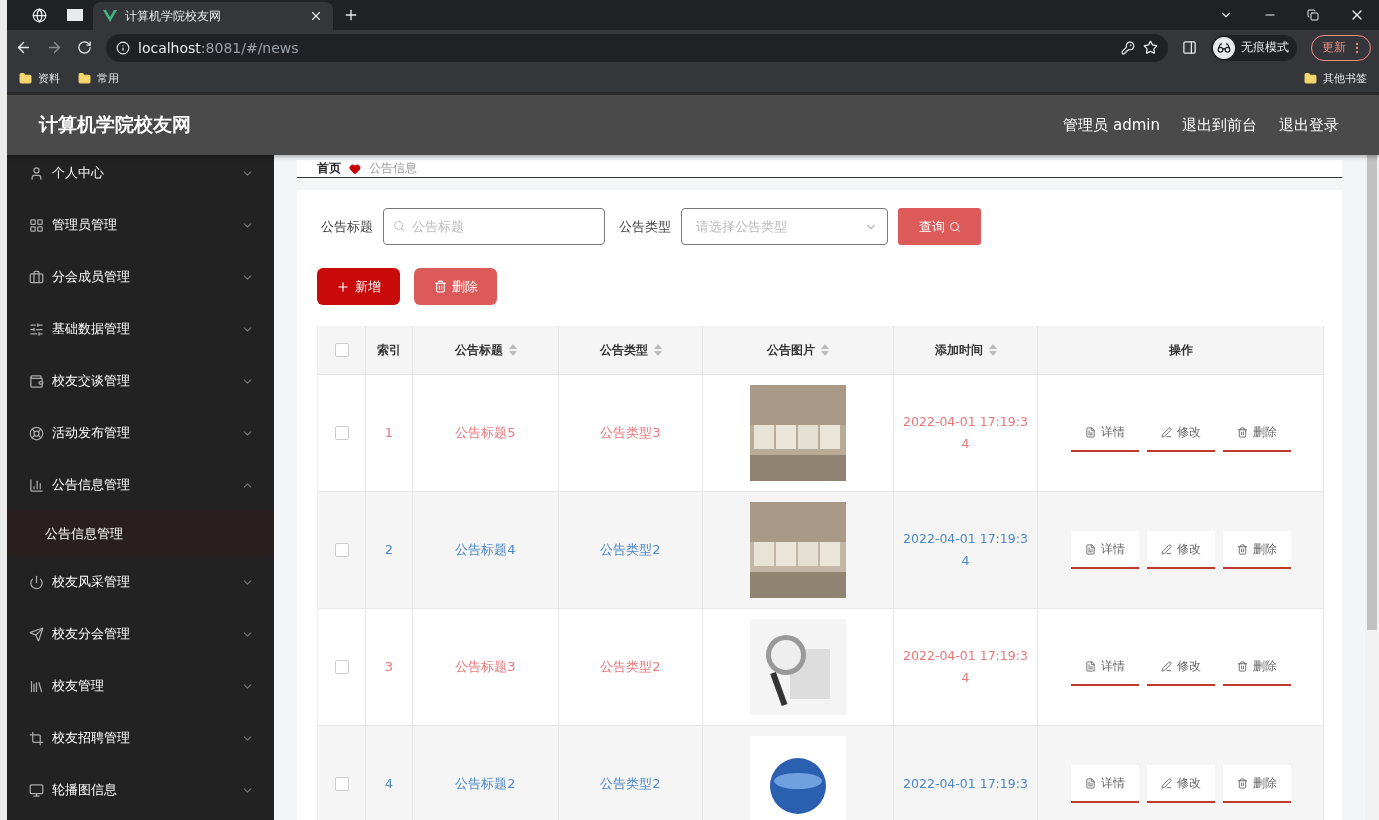 The height and width of the screenshot is (820, 1379). What do you see at coordinates (347, 226) in the screenshot?
I see `filter-label: 公告标题` at bounding box center [347, 226].